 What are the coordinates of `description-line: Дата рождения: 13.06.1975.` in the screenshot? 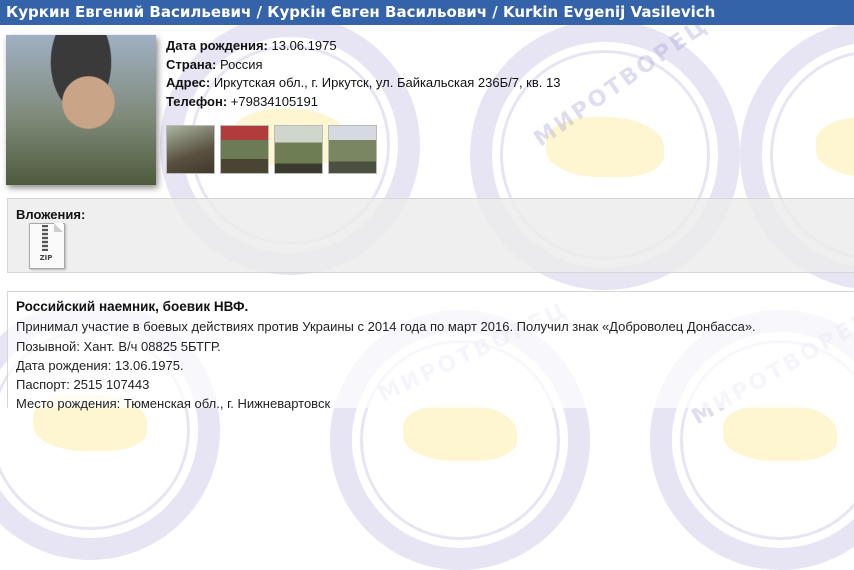 It's located at (100, 365).